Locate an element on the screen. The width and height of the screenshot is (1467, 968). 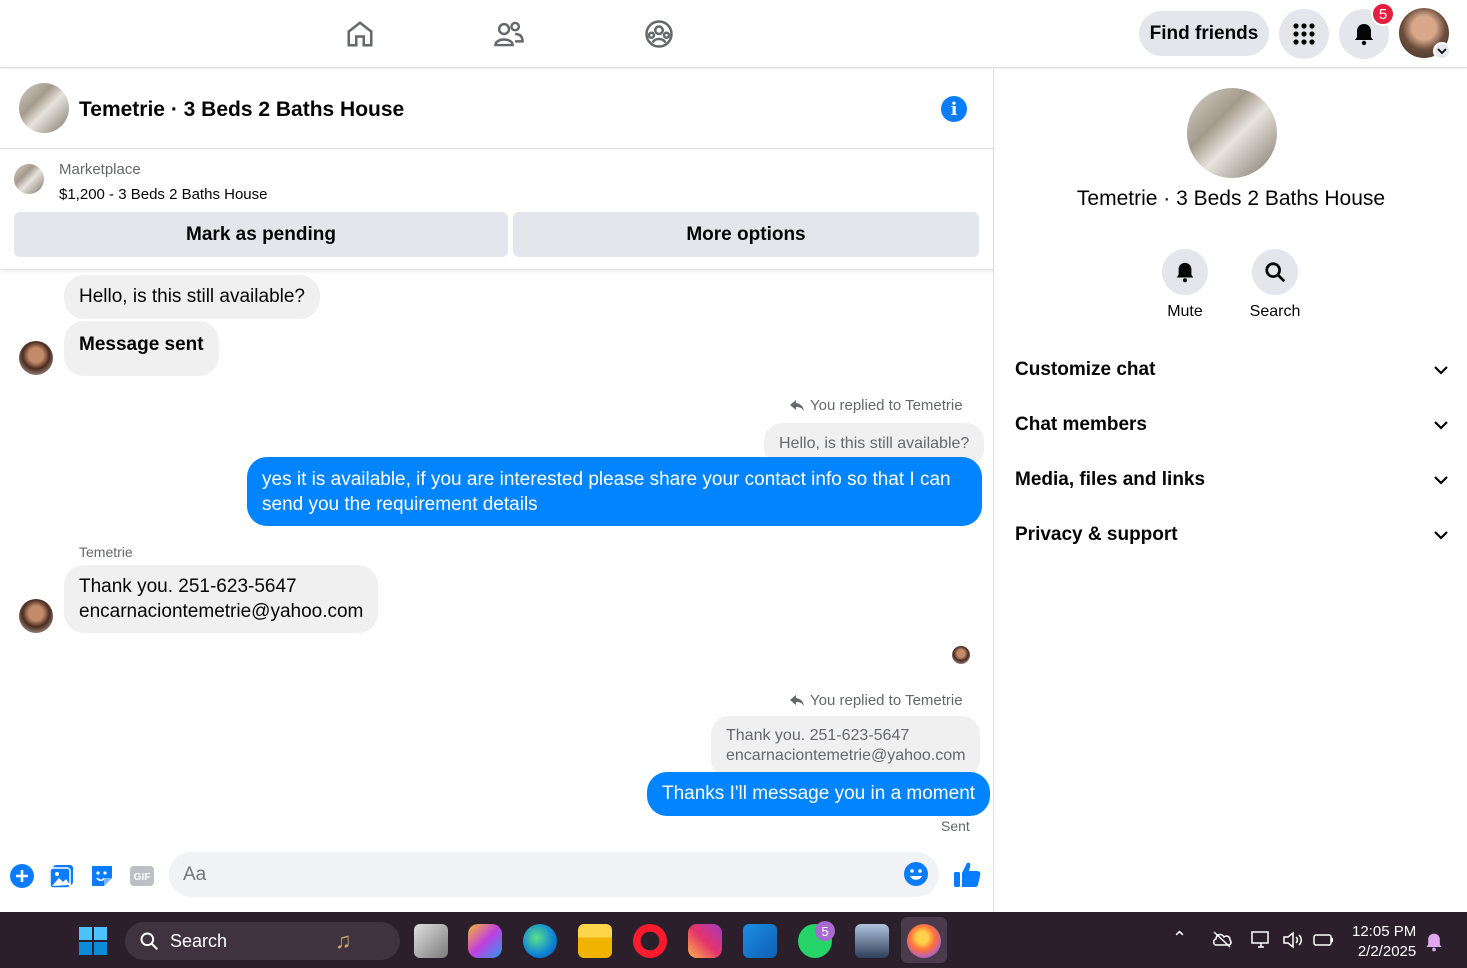
incoming-message: Message sent is located at coordinates (141, 348).